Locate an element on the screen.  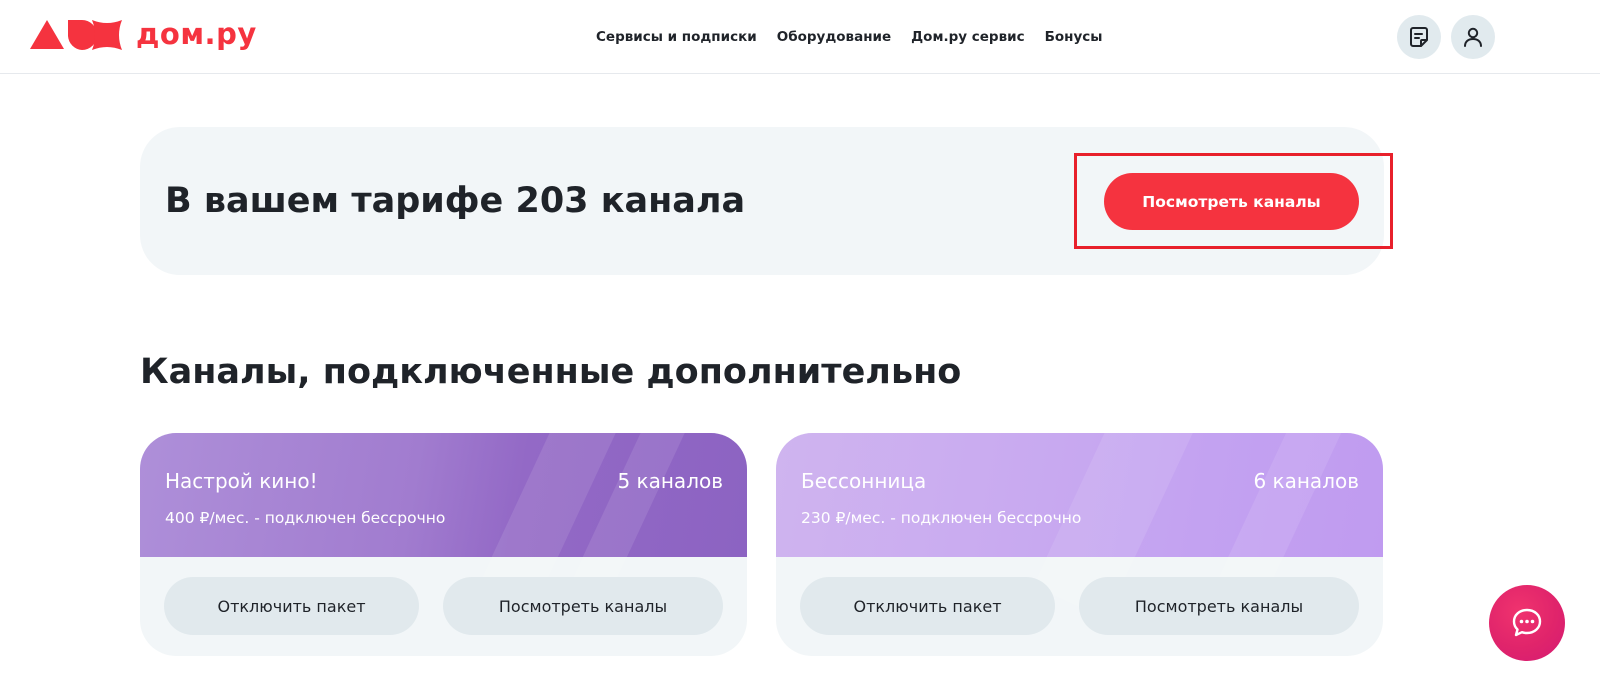
package-price: 230 ₽/мес. - подключен бессрочно is located at coordinates (941, 518).